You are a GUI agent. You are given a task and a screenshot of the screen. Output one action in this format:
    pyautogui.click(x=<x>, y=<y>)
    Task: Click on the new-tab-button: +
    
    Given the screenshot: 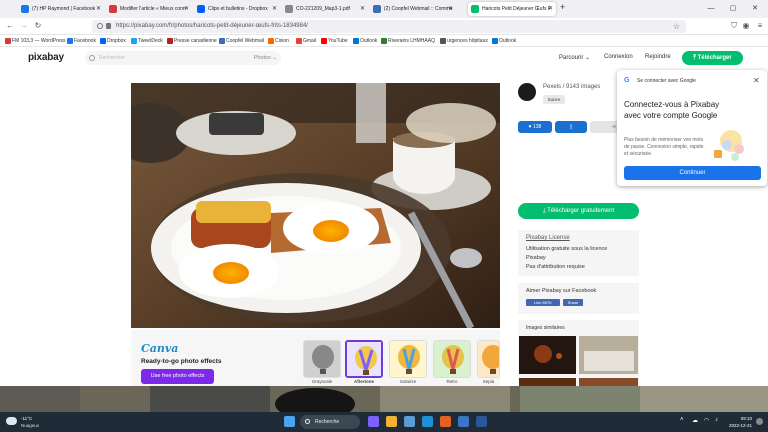 What is the action you would take?
    pyautogui.click(x=562, y=7)
    